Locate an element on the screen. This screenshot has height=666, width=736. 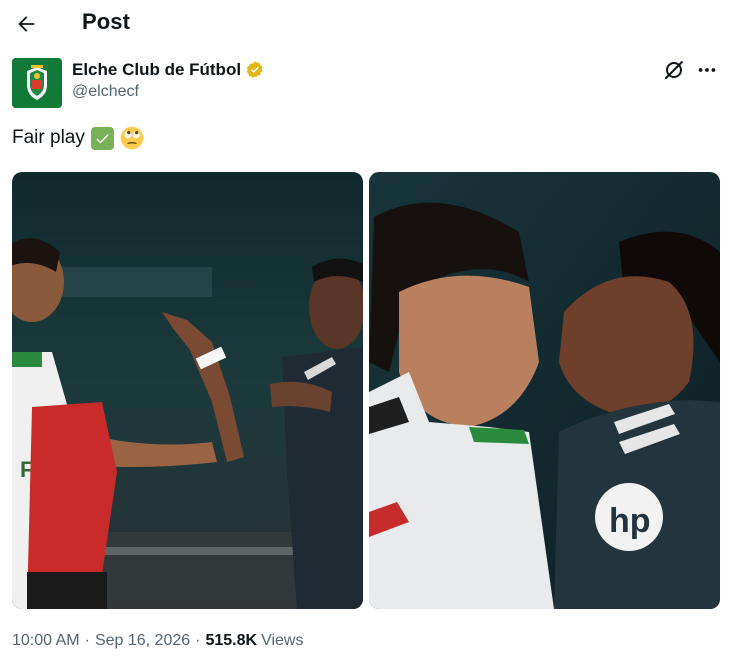
post-date: Sep 16, 2026 is located at coordinates (142, 641).